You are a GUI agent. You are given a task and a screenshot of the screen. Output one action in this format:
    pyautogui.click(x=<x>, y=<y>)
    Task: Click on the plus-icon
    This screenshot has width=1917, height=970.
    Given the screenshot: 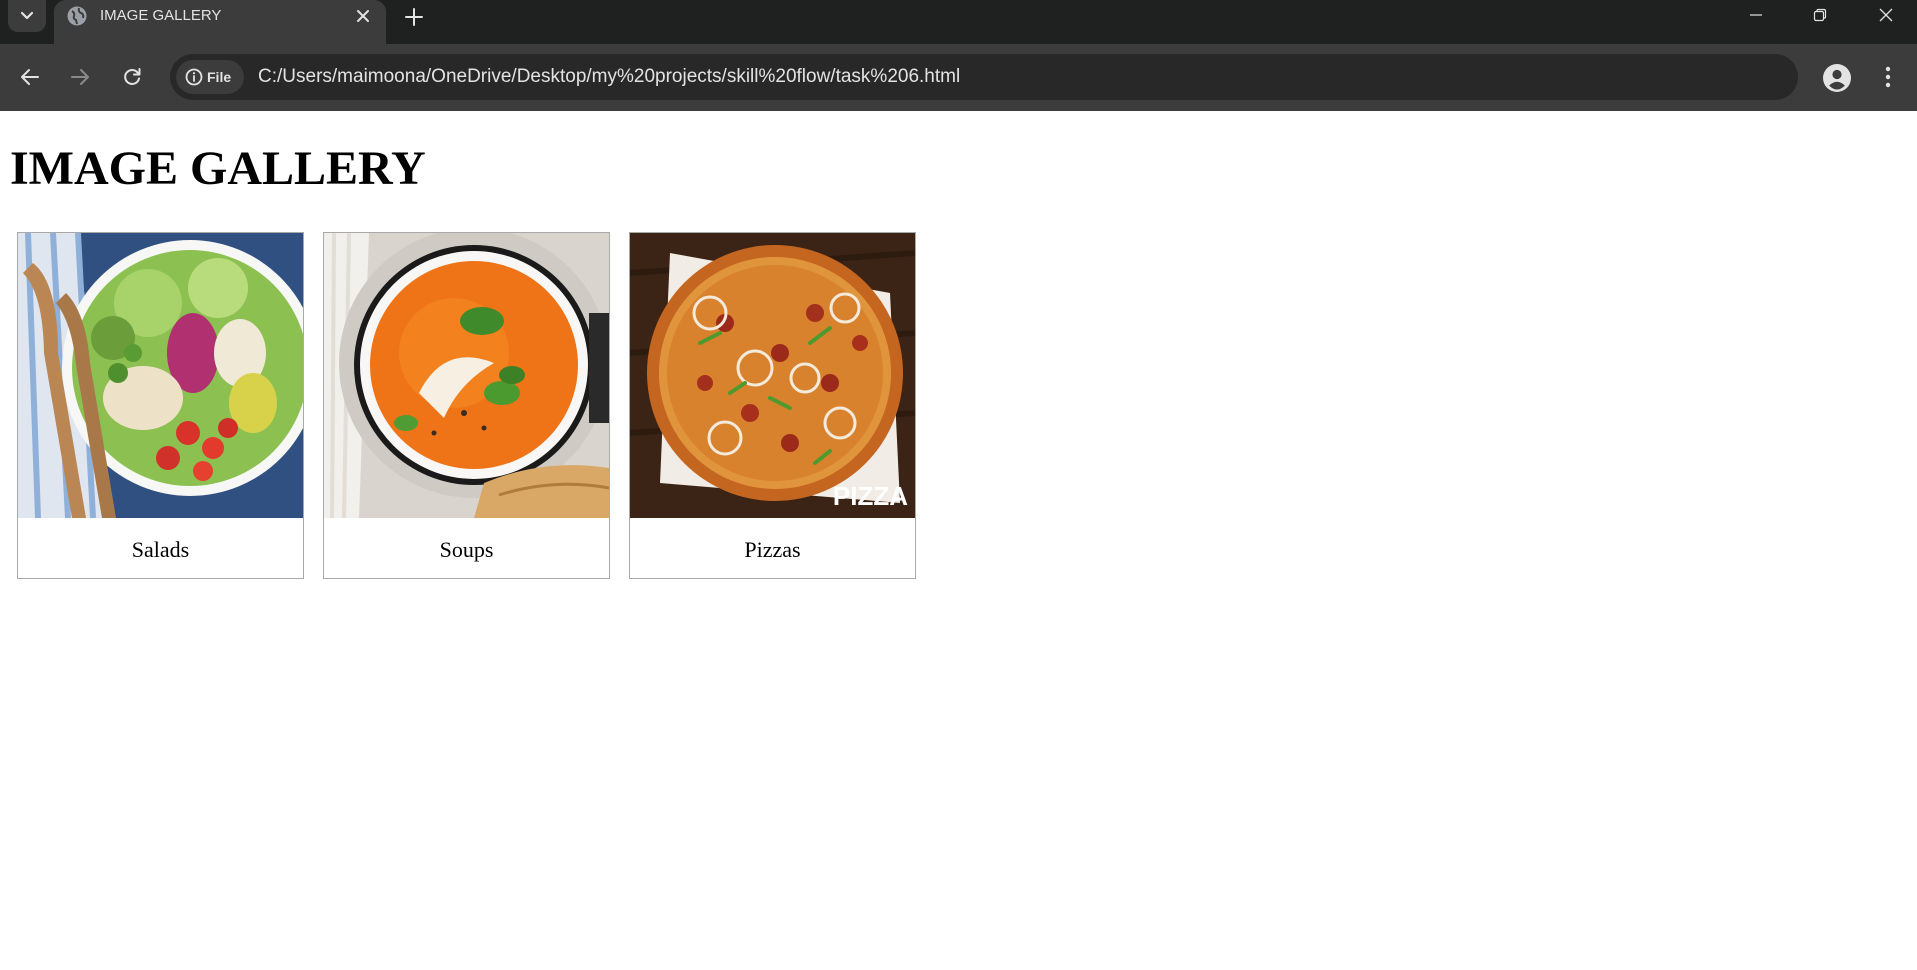 What is the action you would take?
    pyautogui.click(x=414, y=17)
    